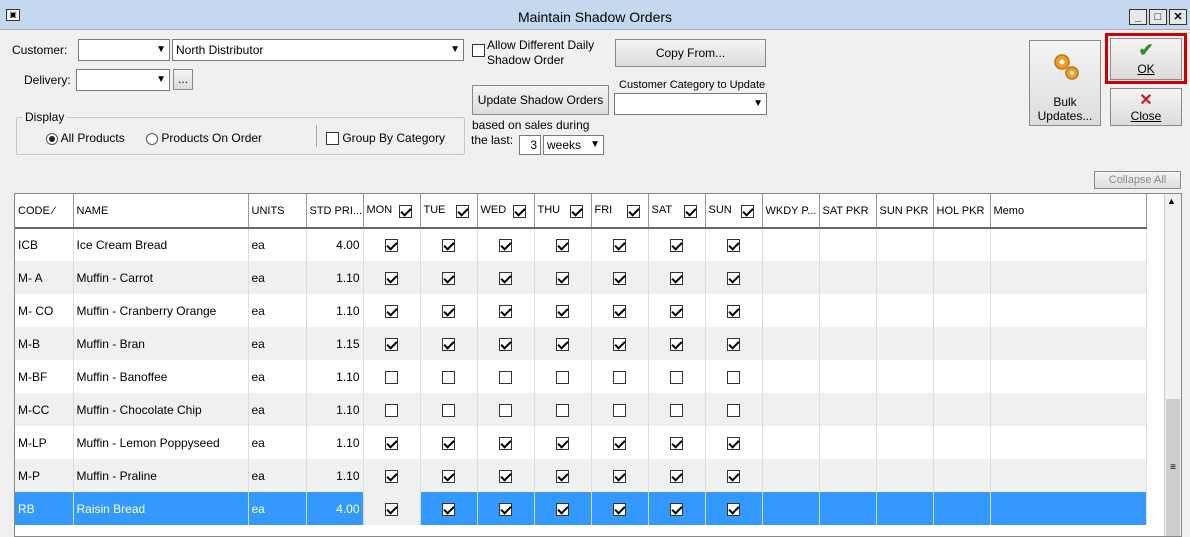 The width and height of the screenshot is (1190, 537). What do you see at coordinates (1146, 59) in the screenshot?
I see `ok-button: ✔ OK` at bounding box center [1146, 59].